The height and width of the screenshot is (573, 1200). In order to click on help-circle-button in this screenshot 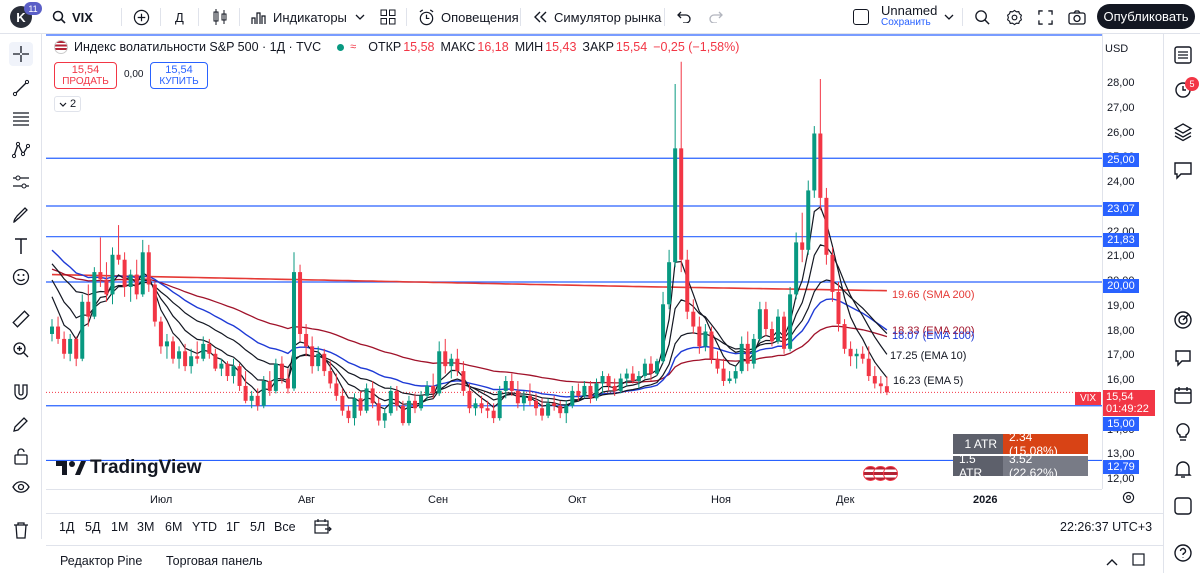, I will do `click(1183, 553)`.